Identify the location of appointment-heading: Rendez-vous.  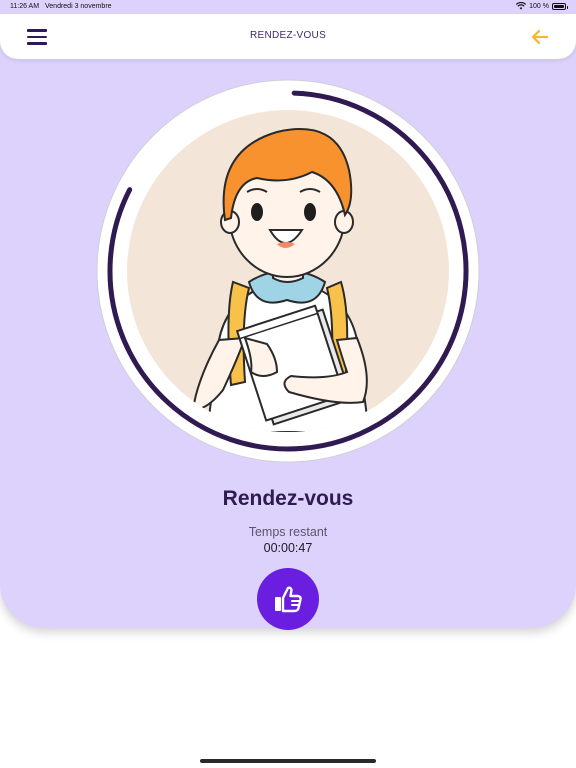
(288, 498).